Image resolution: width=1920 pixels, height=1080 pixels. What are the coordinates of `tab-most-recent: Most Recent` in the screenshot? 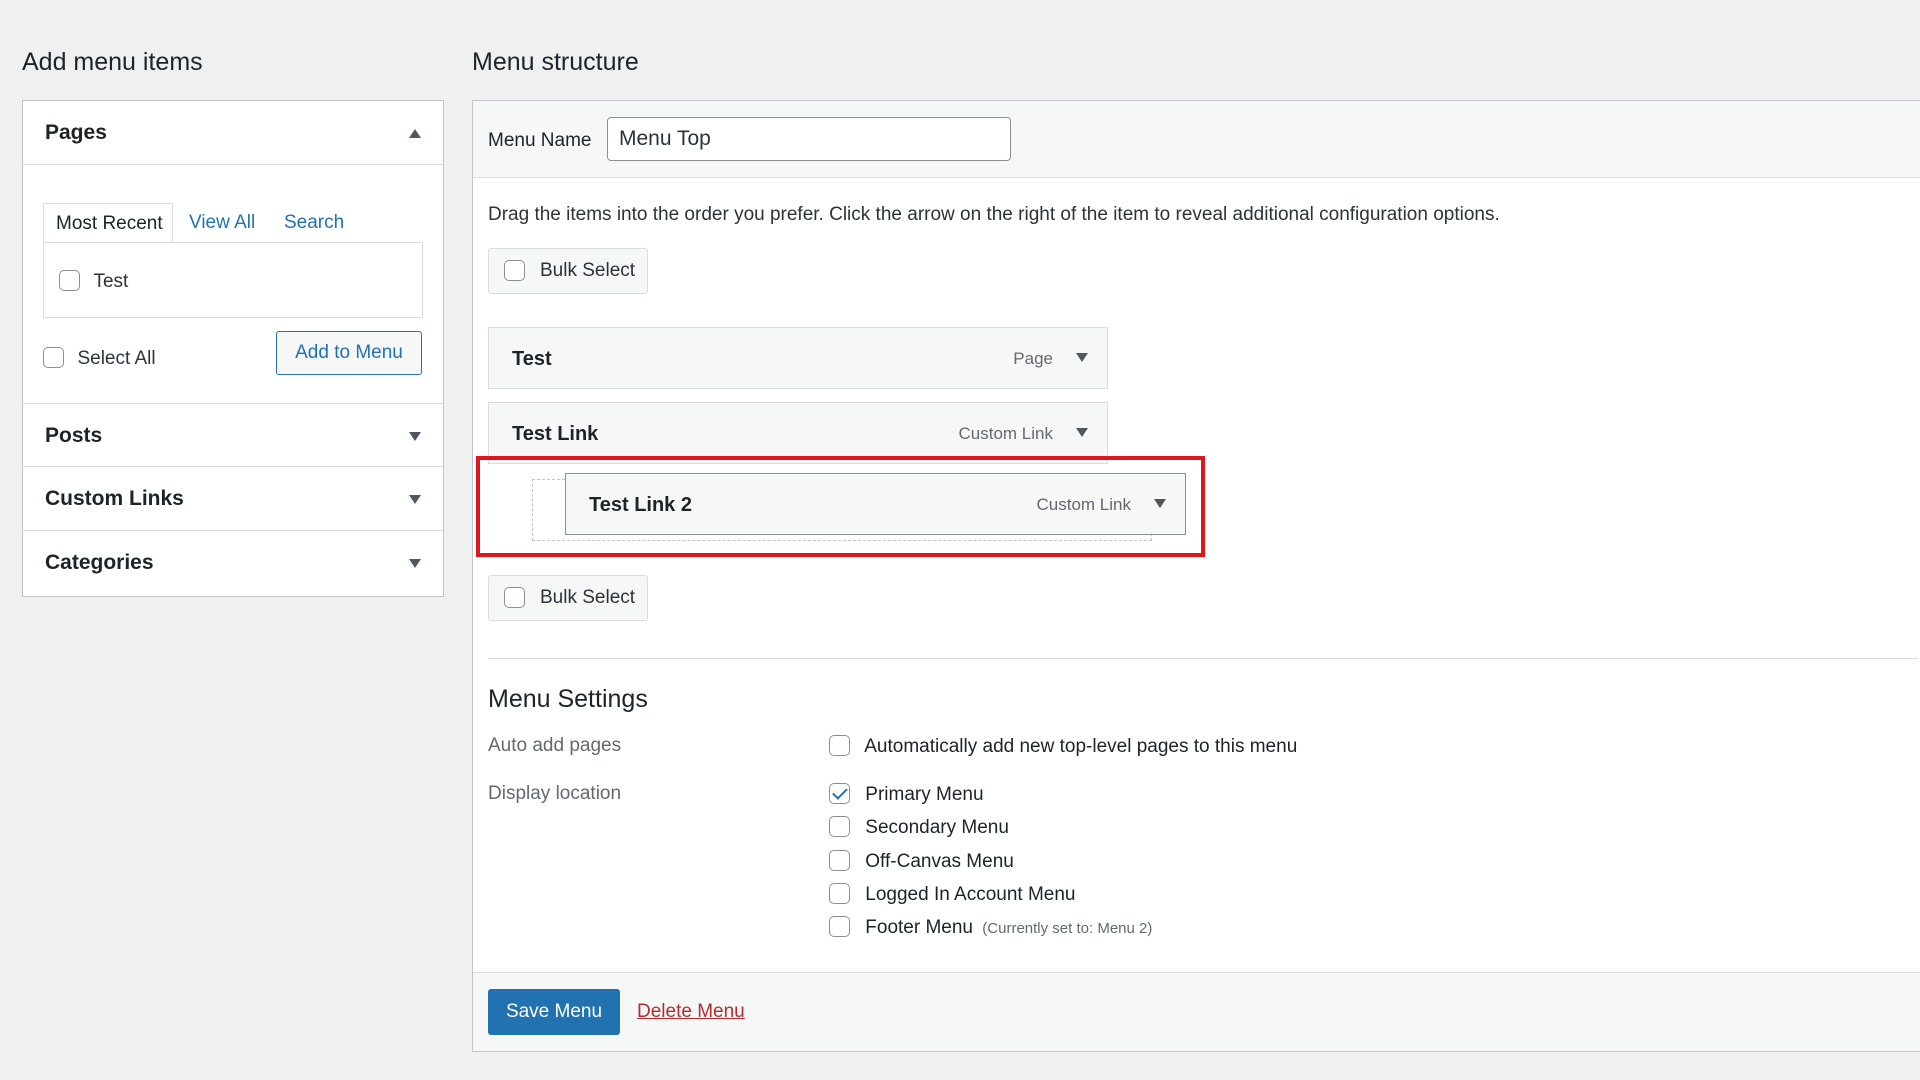 It's located at (108, 223).